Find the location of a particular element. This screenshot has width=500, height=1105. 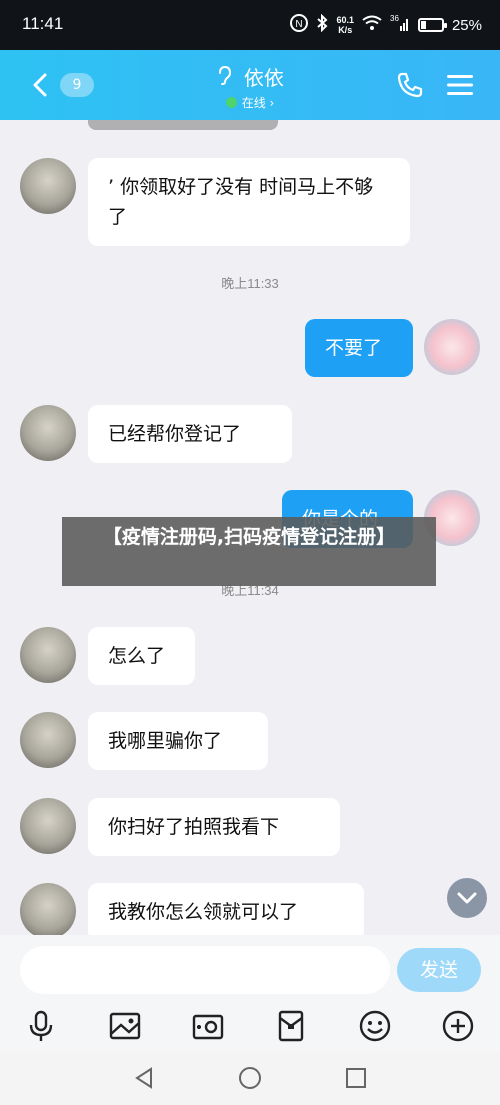

phone-icon is located at coordinates (410, 85).